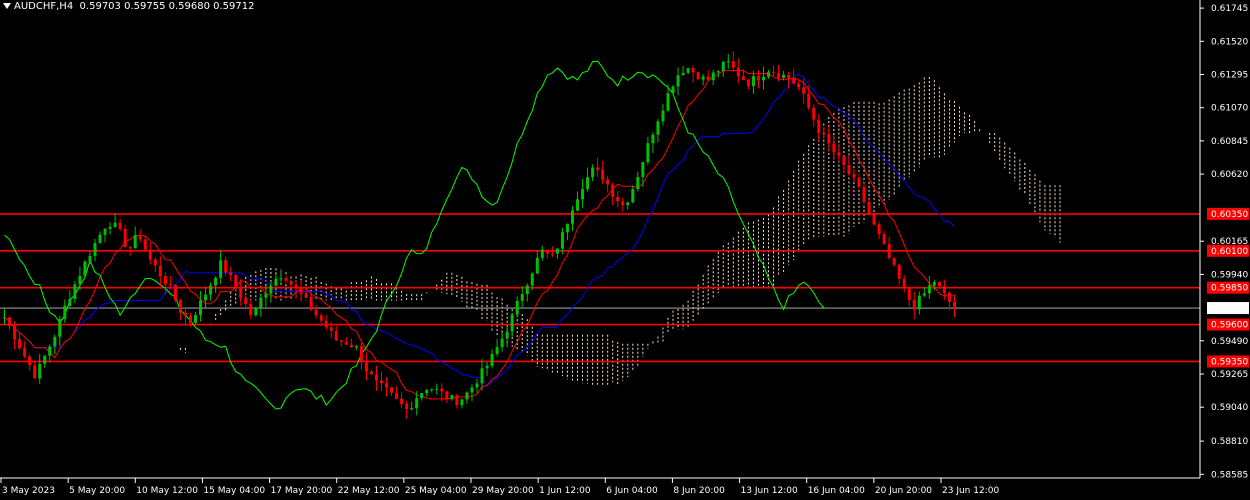  What do you see at coordinates (436, 491) in the screenshot?
I see `time-tick-label: 25 May 04:00` at bounding box center [436, 491].